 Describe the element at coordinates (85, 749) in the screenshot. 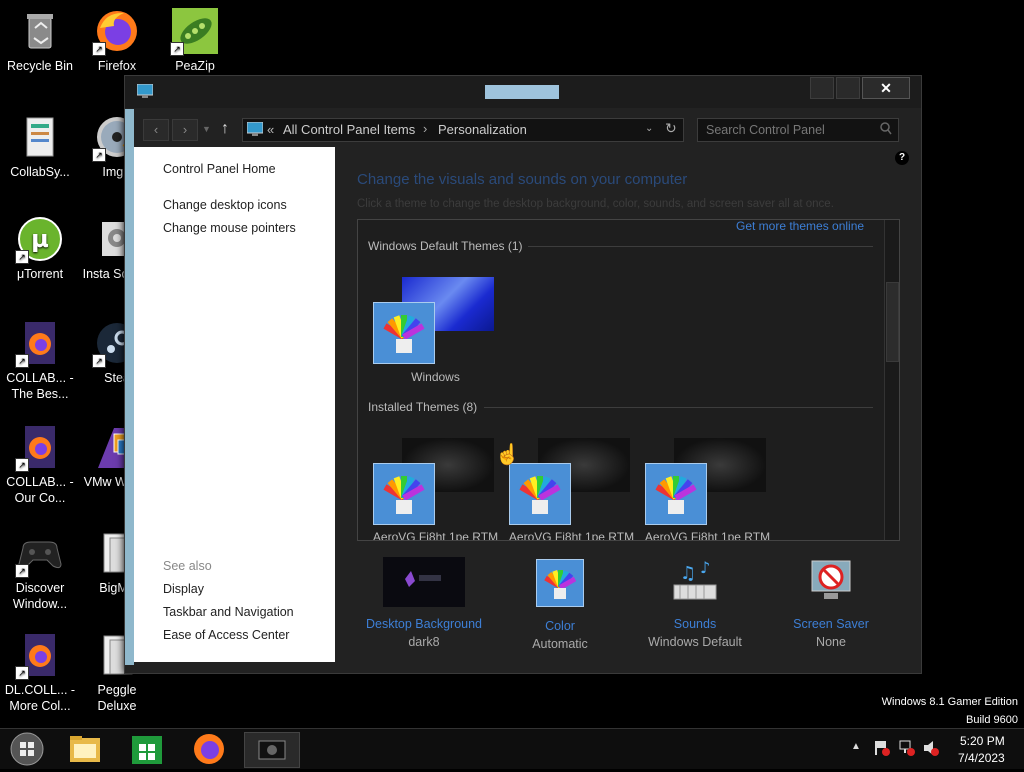

I see `file-explorer-taskbar-button` at that location.